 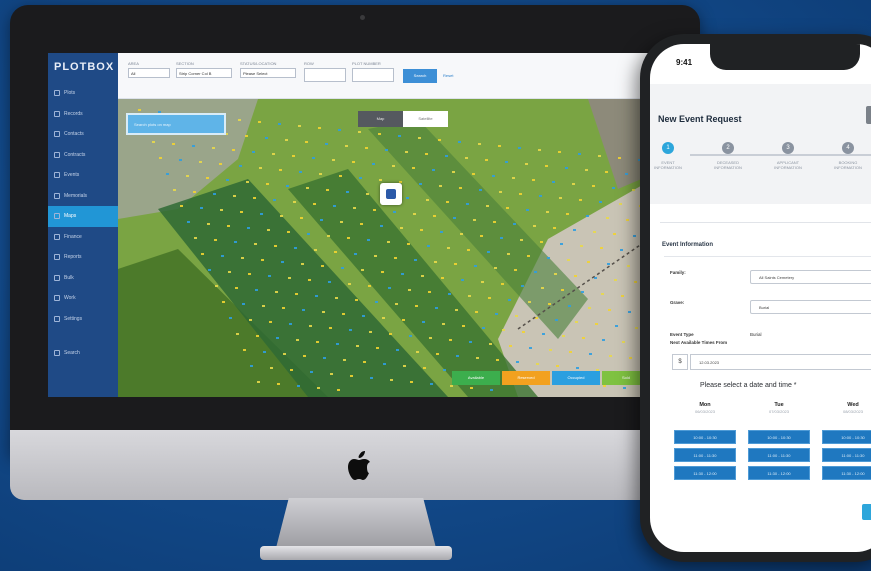 I want to click on row-input, so click(x=325, y=75).